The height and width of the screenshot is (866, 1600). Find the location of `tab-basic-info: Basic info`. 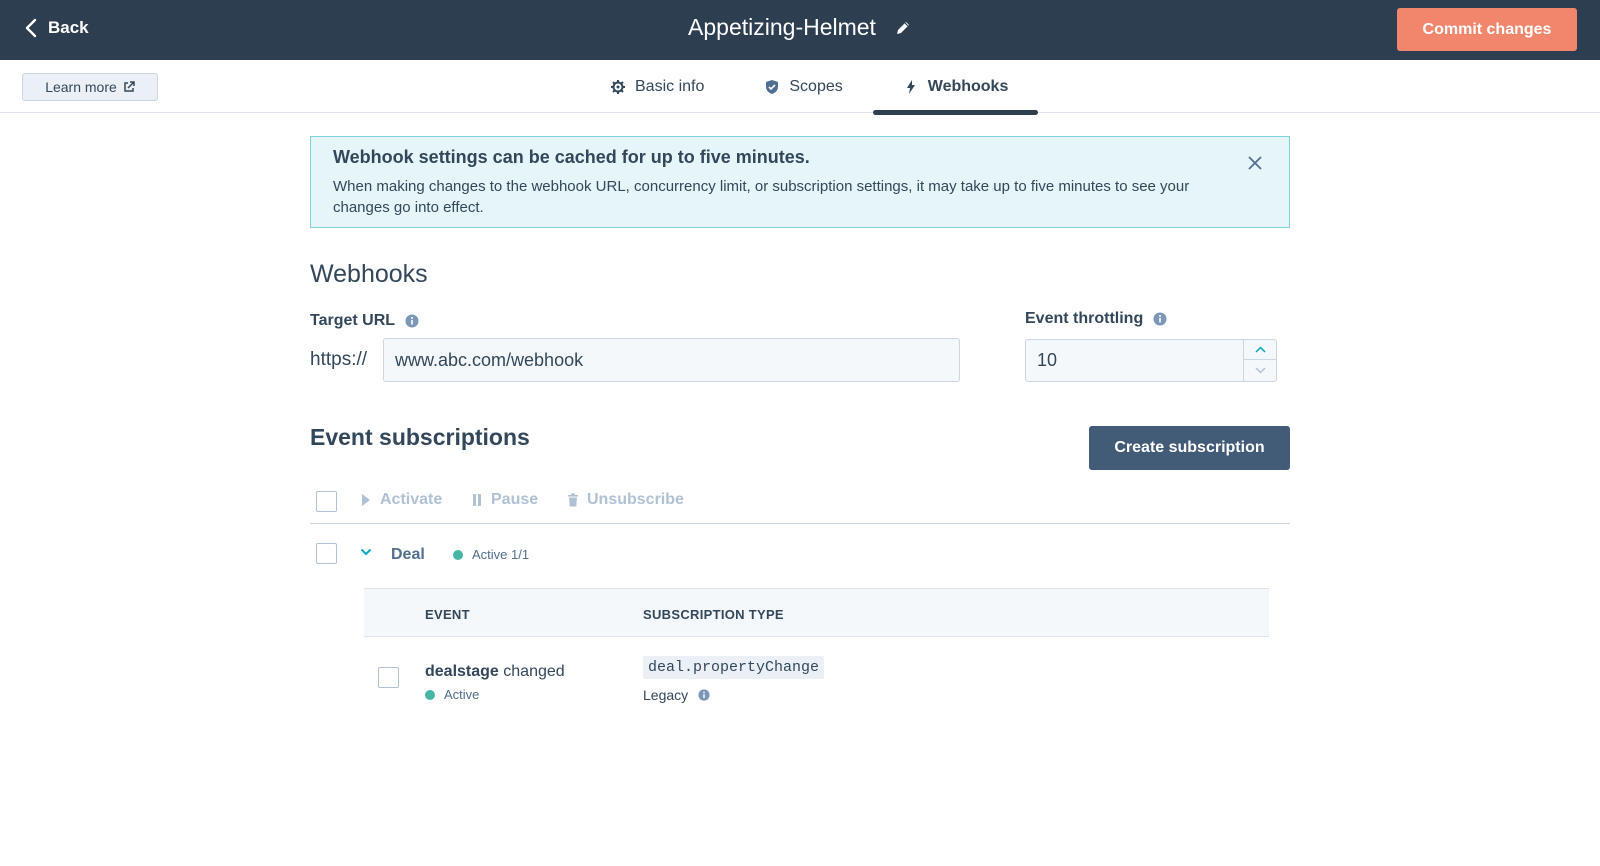

tab-basic-info: Basic info is located at coordinates (657, 86).